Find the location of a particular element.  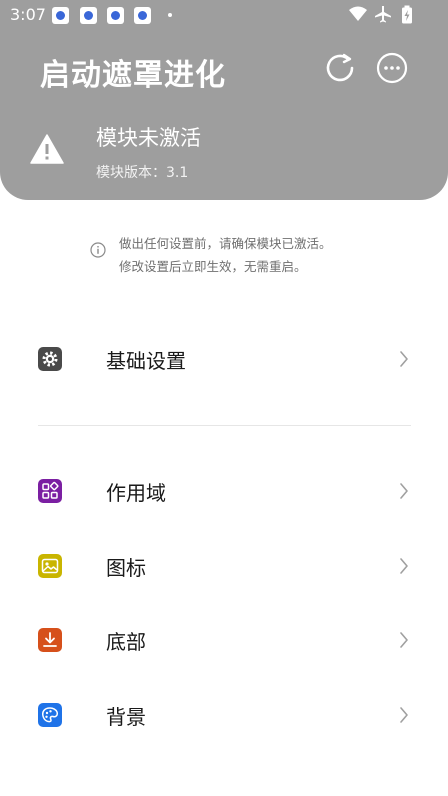

download-icon is located at coordinates (50, 640).